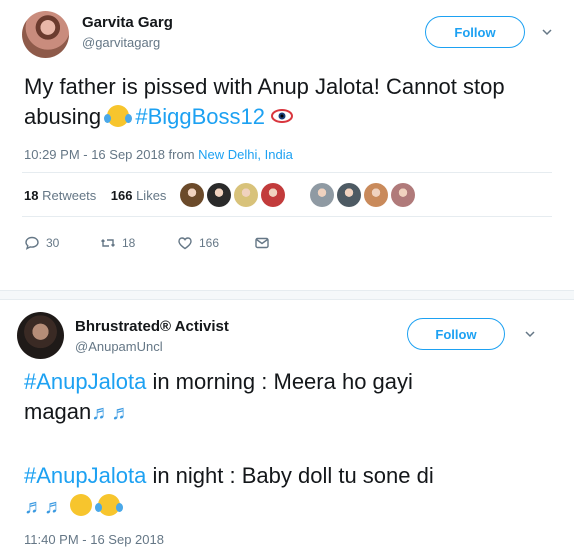  I want to click on message-button, so click(262, 243).